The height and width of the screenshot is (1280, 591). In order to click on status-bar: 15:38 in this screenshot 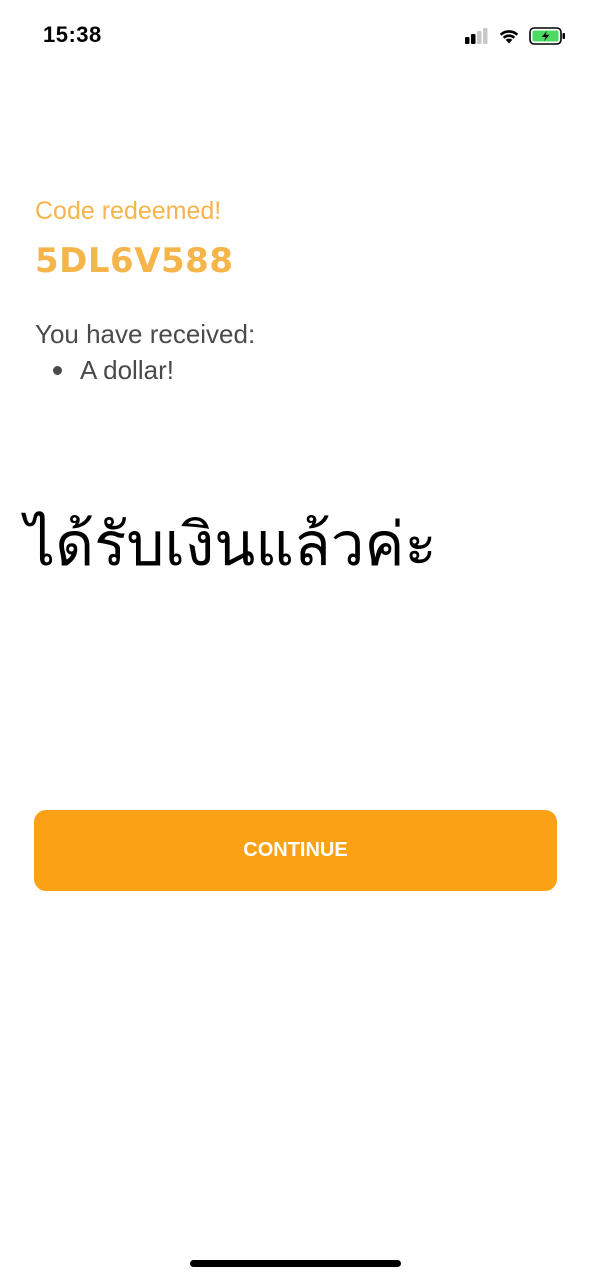, I will do `click(295, 36)`.